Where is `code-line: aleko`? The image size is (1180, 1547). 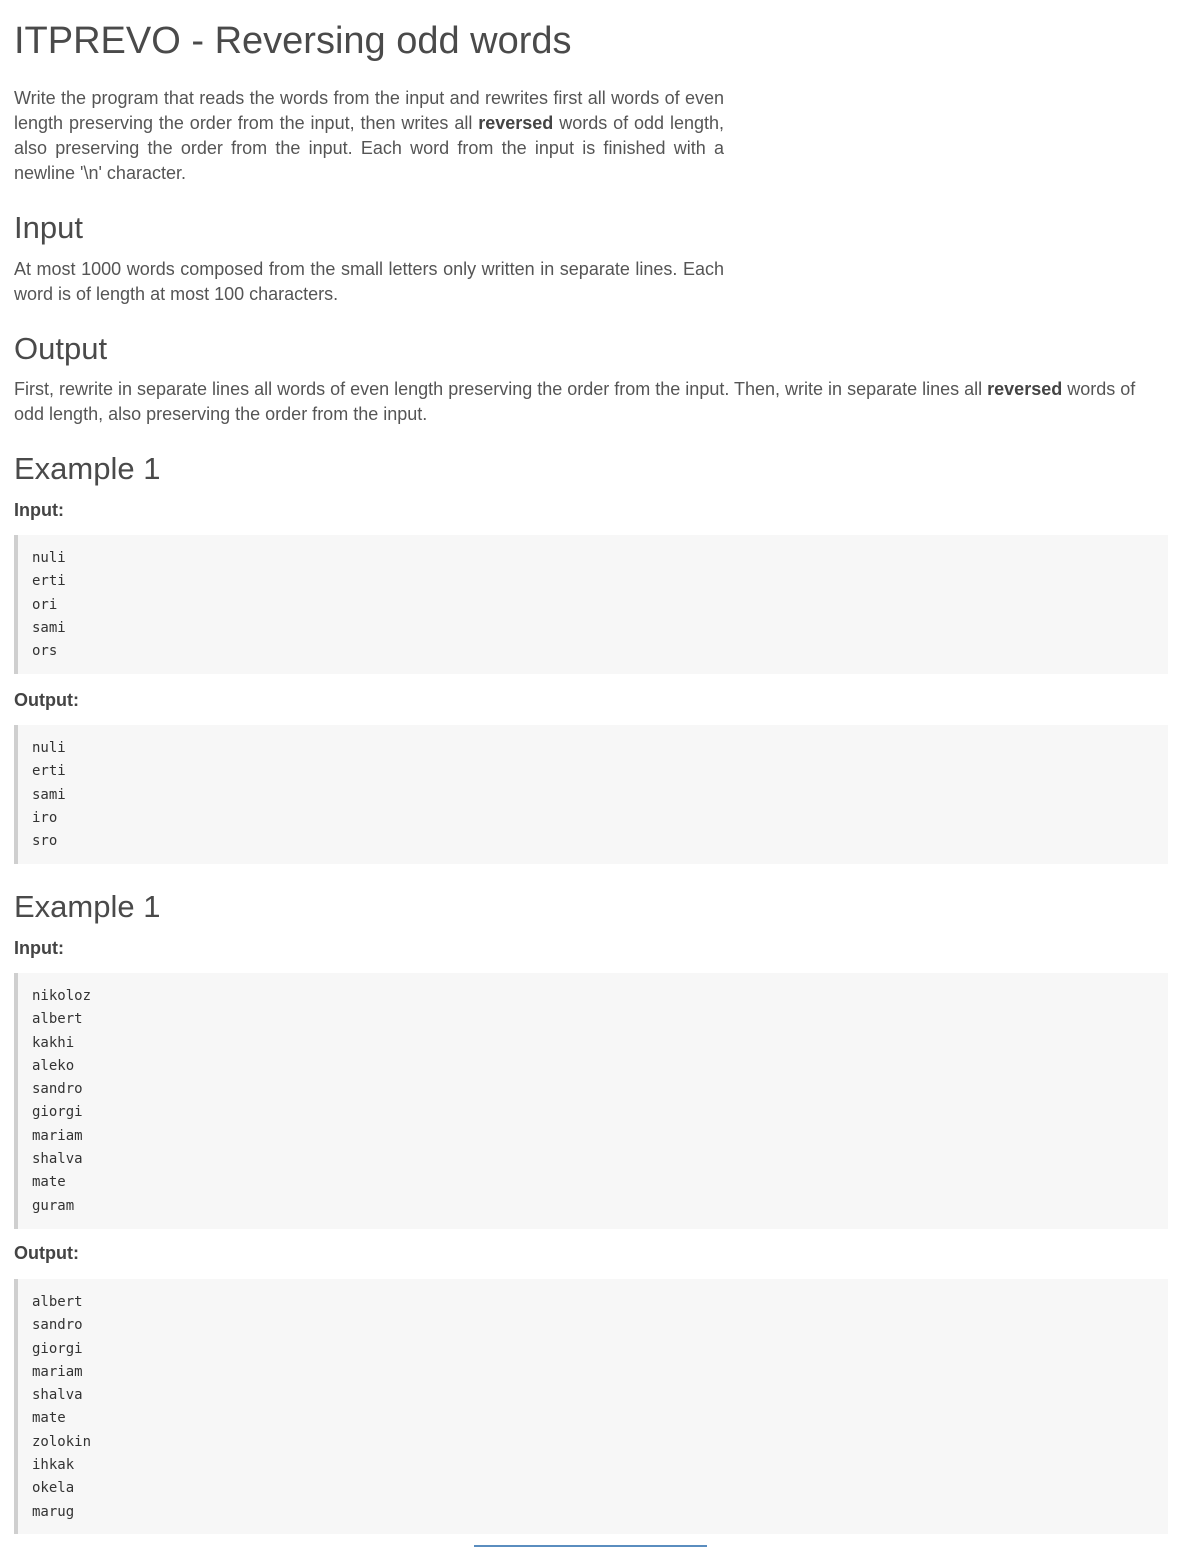
code-line: aleko is located at coordinates (53, 1065).